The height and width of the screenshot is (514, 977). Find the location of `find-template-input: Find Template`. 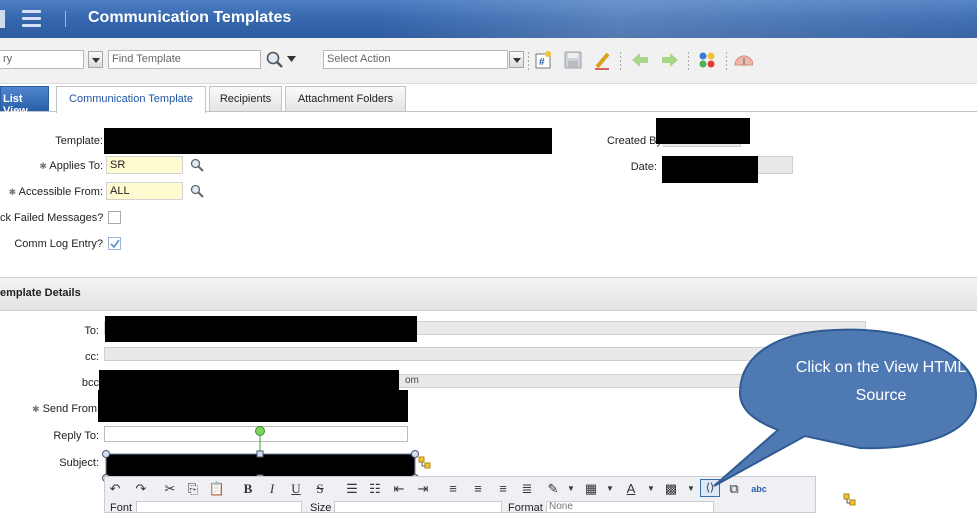

find-template-input: Find Template is located at coordinates (184, 59).